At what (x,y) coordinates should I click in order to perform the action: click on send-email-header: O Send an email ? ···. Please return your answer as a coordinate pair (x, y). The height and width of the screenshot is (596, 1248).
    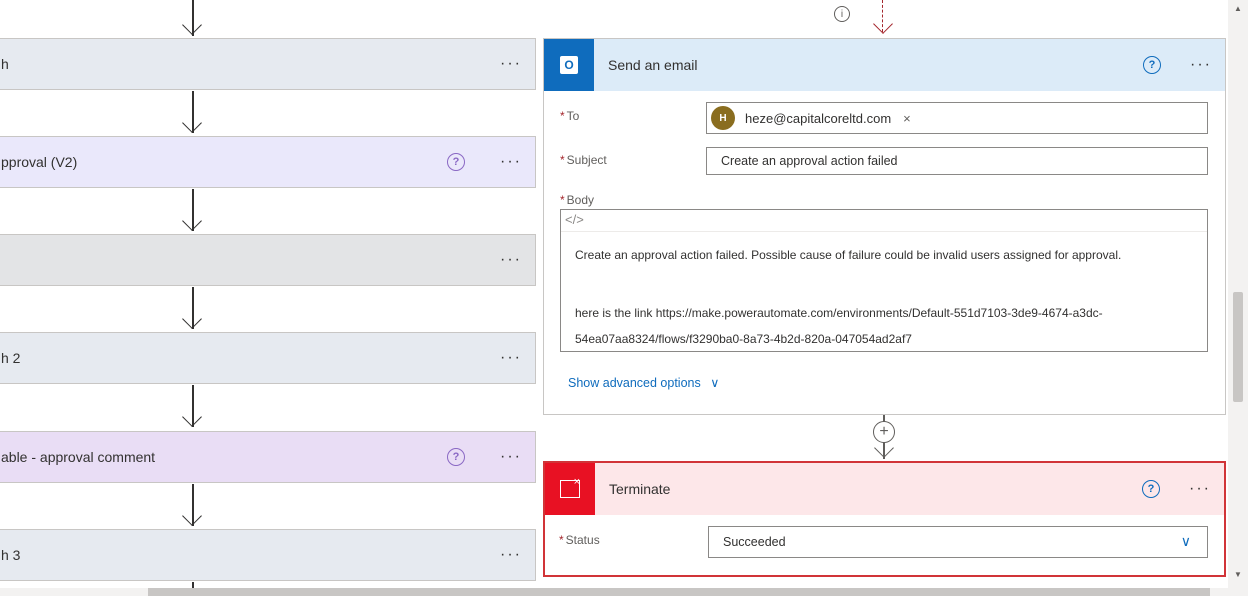
    Looking at the image, I should click on (884, 65).